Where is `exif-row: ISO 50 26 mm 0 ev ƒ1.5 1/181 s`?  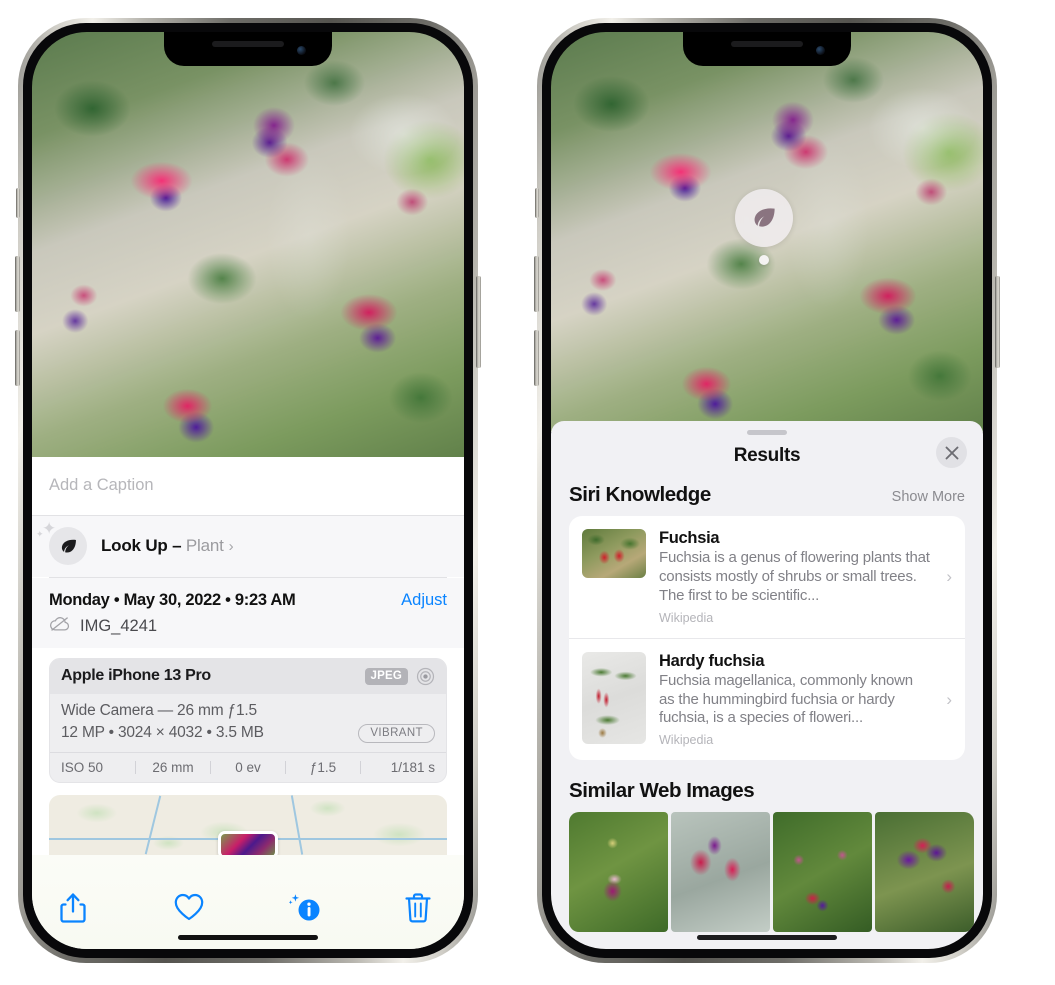 exif-row: ISO 50 26 mm 0 ev ƒ1.5 1/181 s is located at coordinates (248, 767).